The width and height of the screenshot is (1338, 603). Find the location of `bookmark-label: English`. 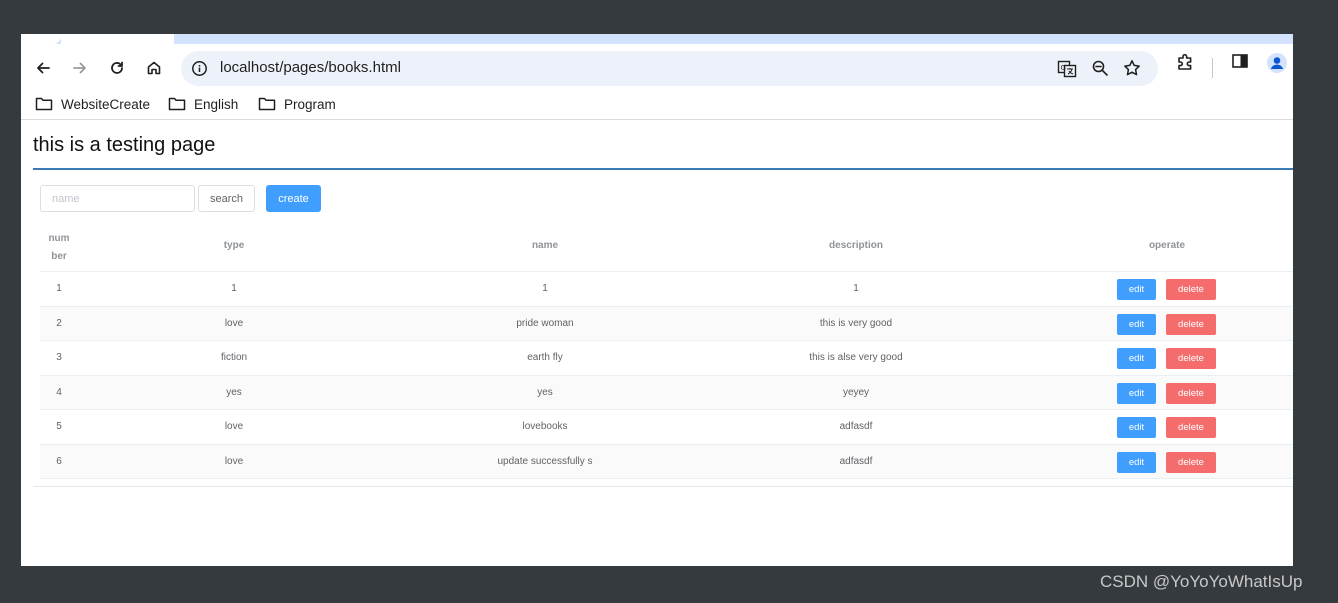

bookmark-label: English is located at coordinates (216, 104).